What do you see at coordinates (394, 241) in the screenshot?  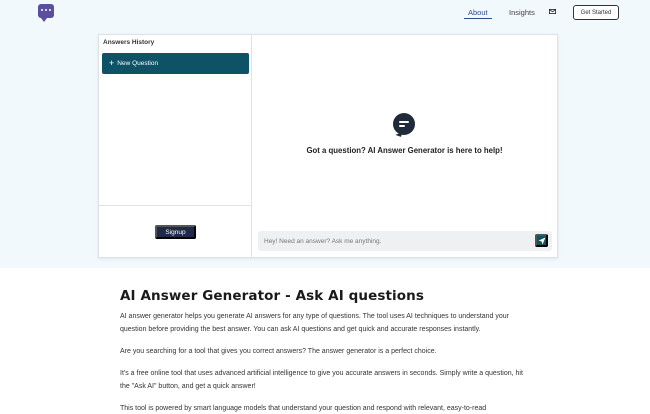 I see `question-input` at bounding box center [394, 241].